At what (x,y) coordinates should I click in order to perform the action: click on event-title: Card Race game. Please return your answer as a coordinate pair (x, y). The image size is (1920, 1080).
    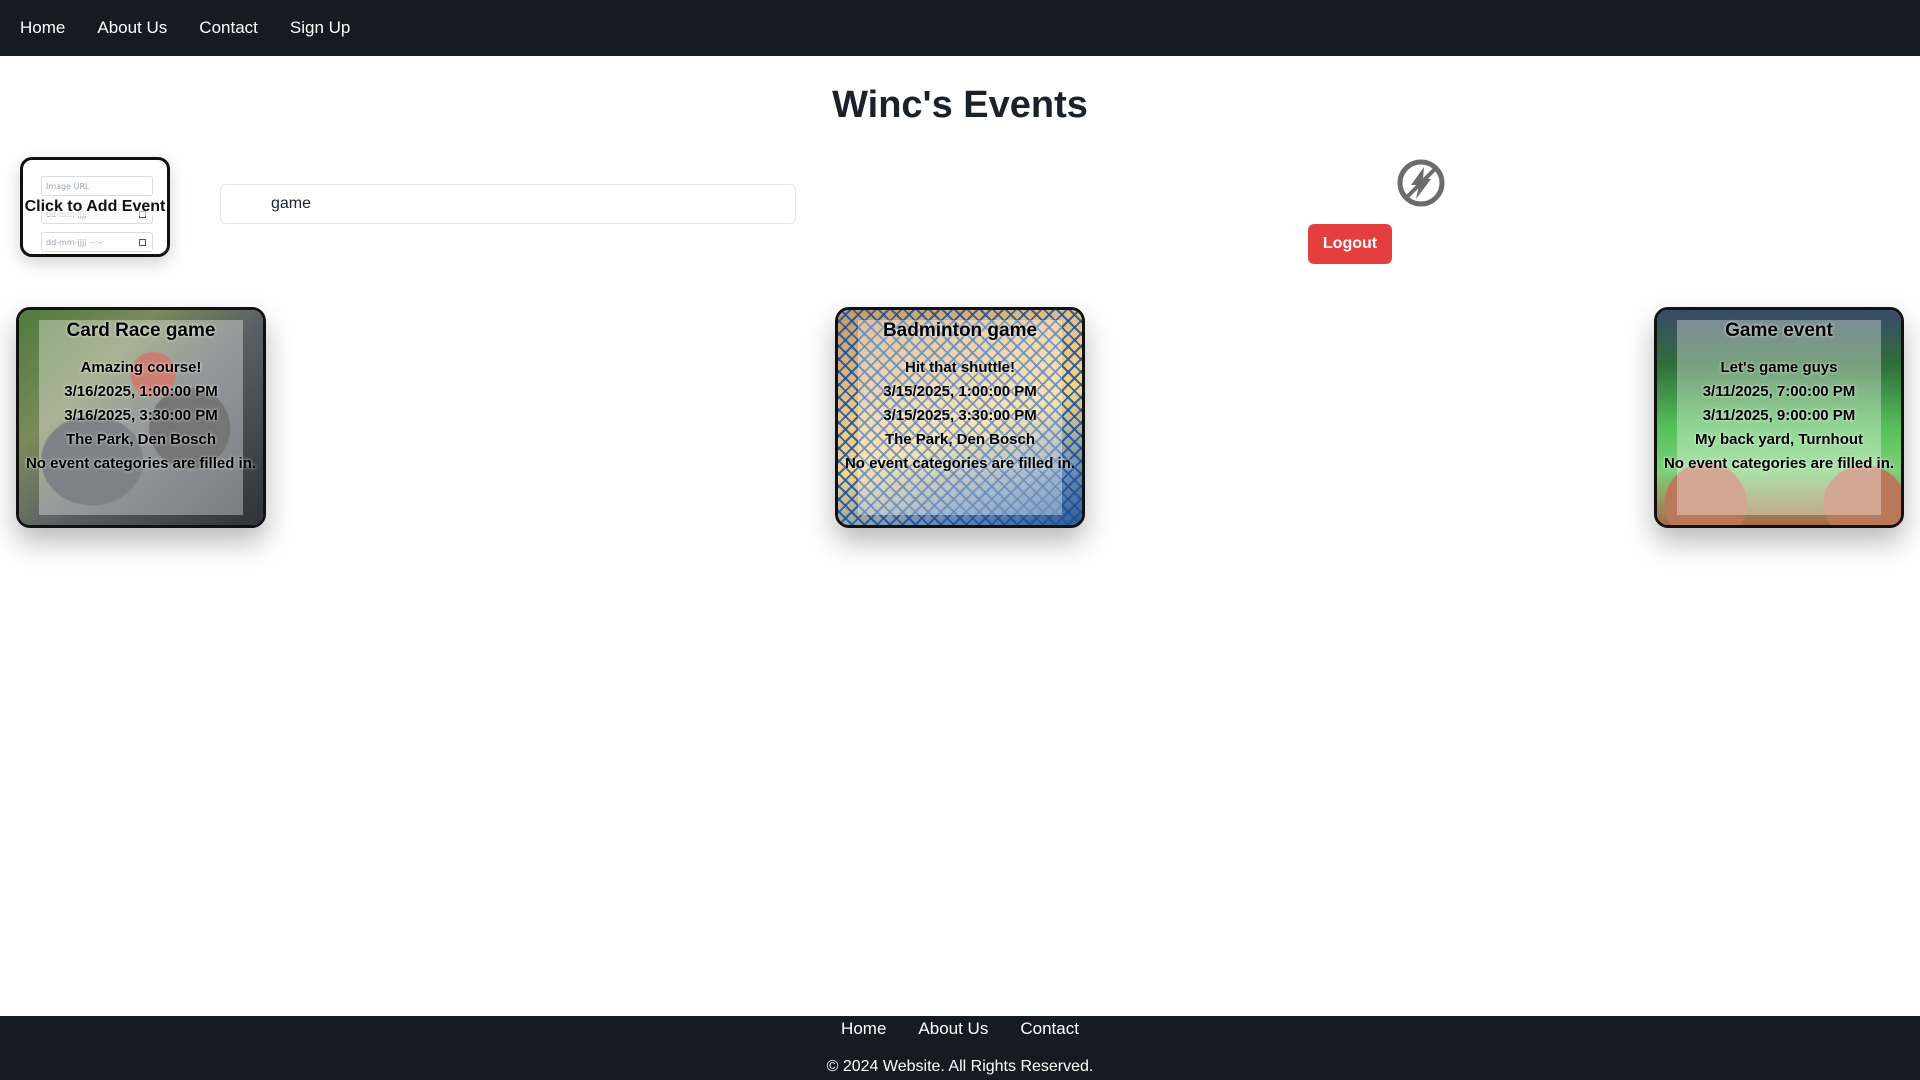
    Looking at the image, I should click on (141, 330).